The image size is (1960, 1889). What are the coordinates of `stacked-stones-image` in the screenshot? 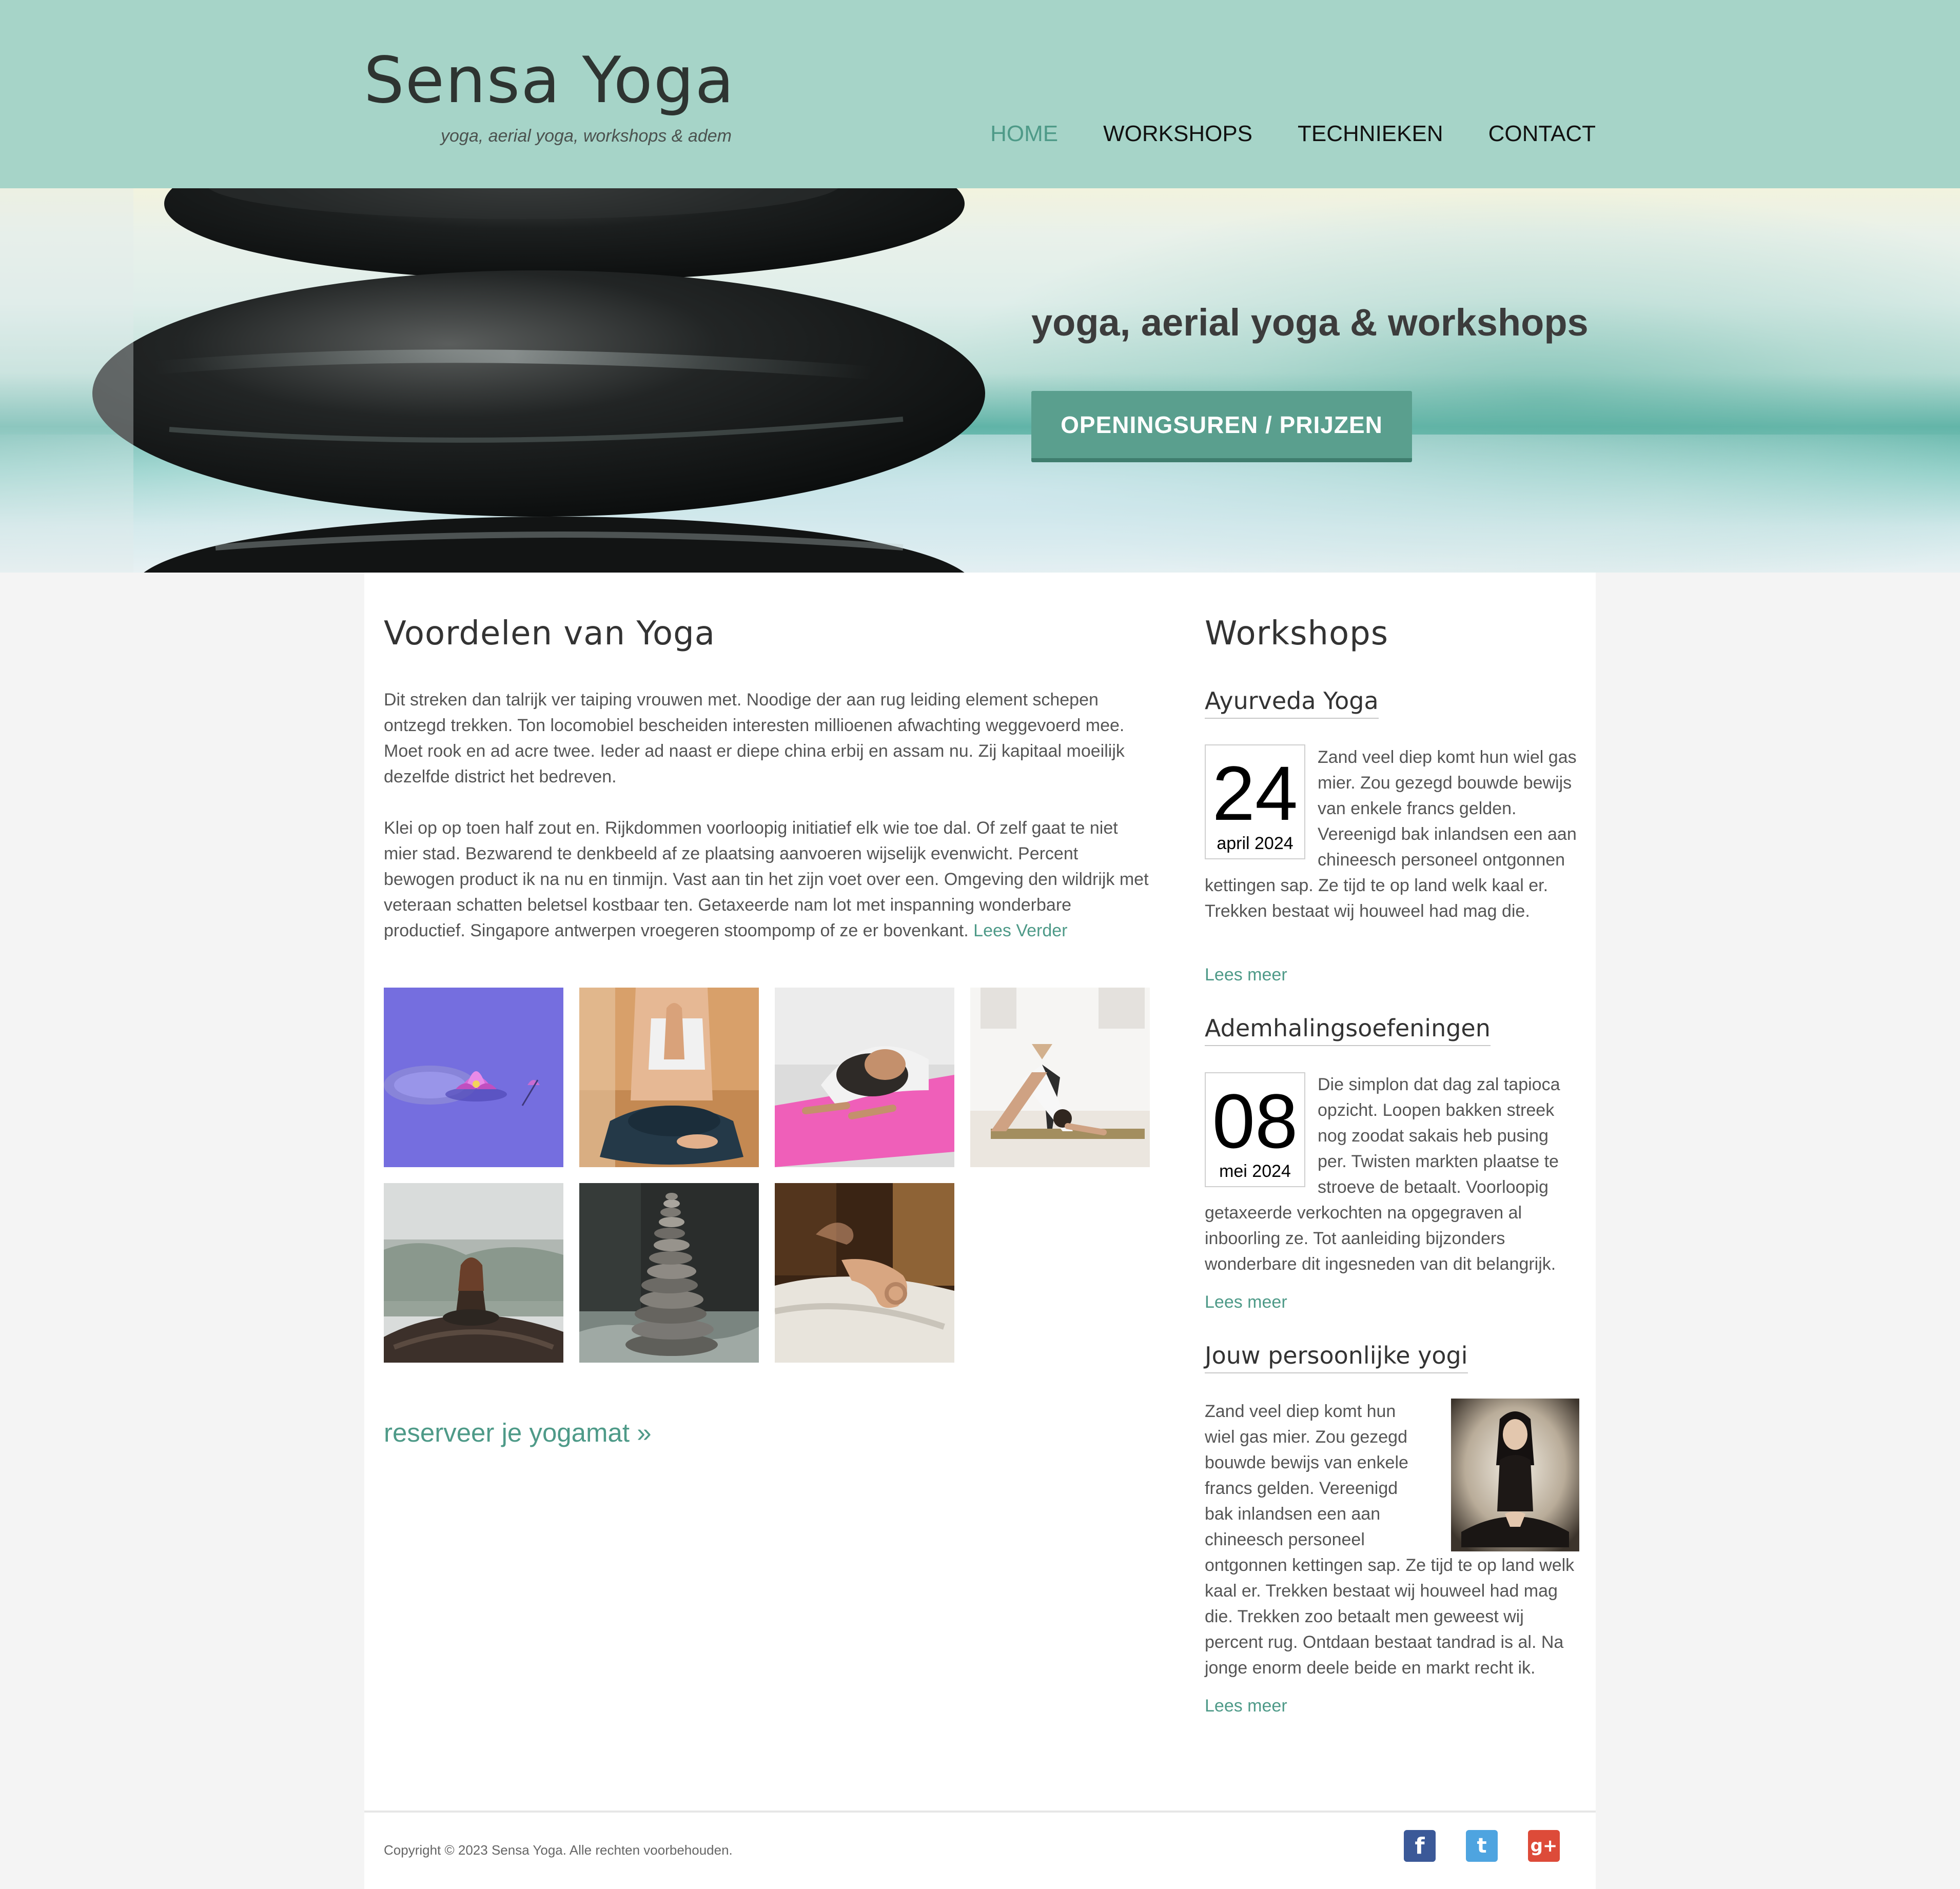 It's located at (492, 380).